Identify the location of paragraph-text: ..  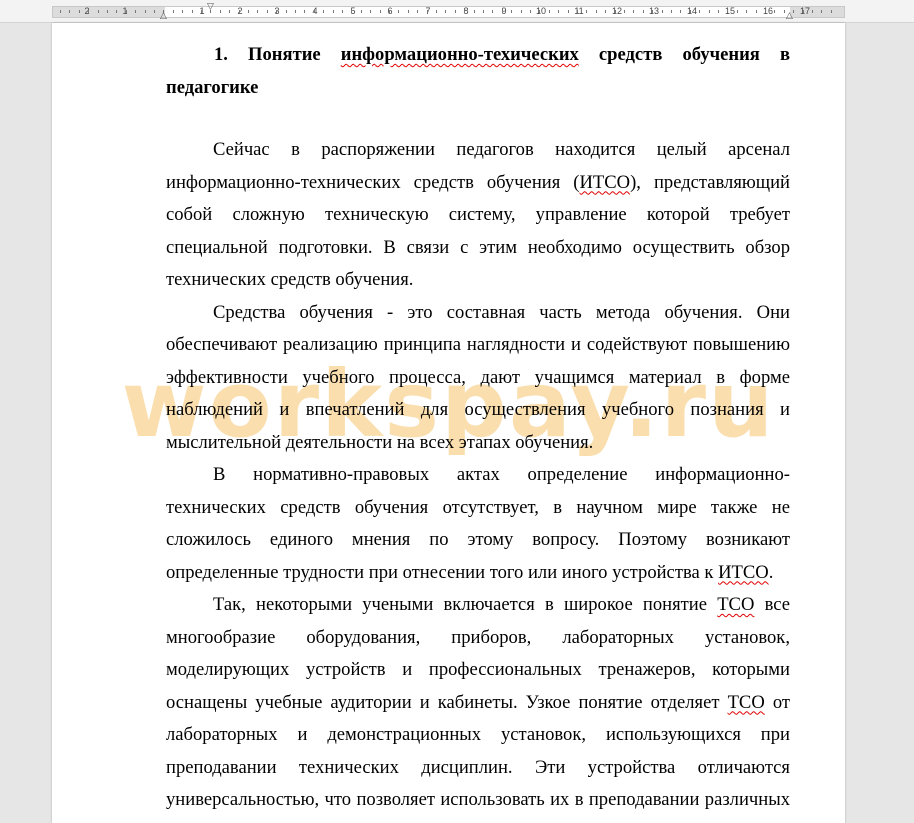
(771, 572).